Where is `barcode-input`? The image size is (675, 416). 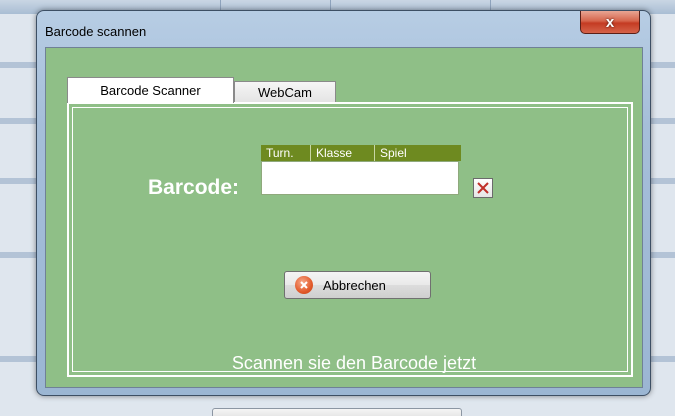
barcode-input is located at coordinates (360, 178).